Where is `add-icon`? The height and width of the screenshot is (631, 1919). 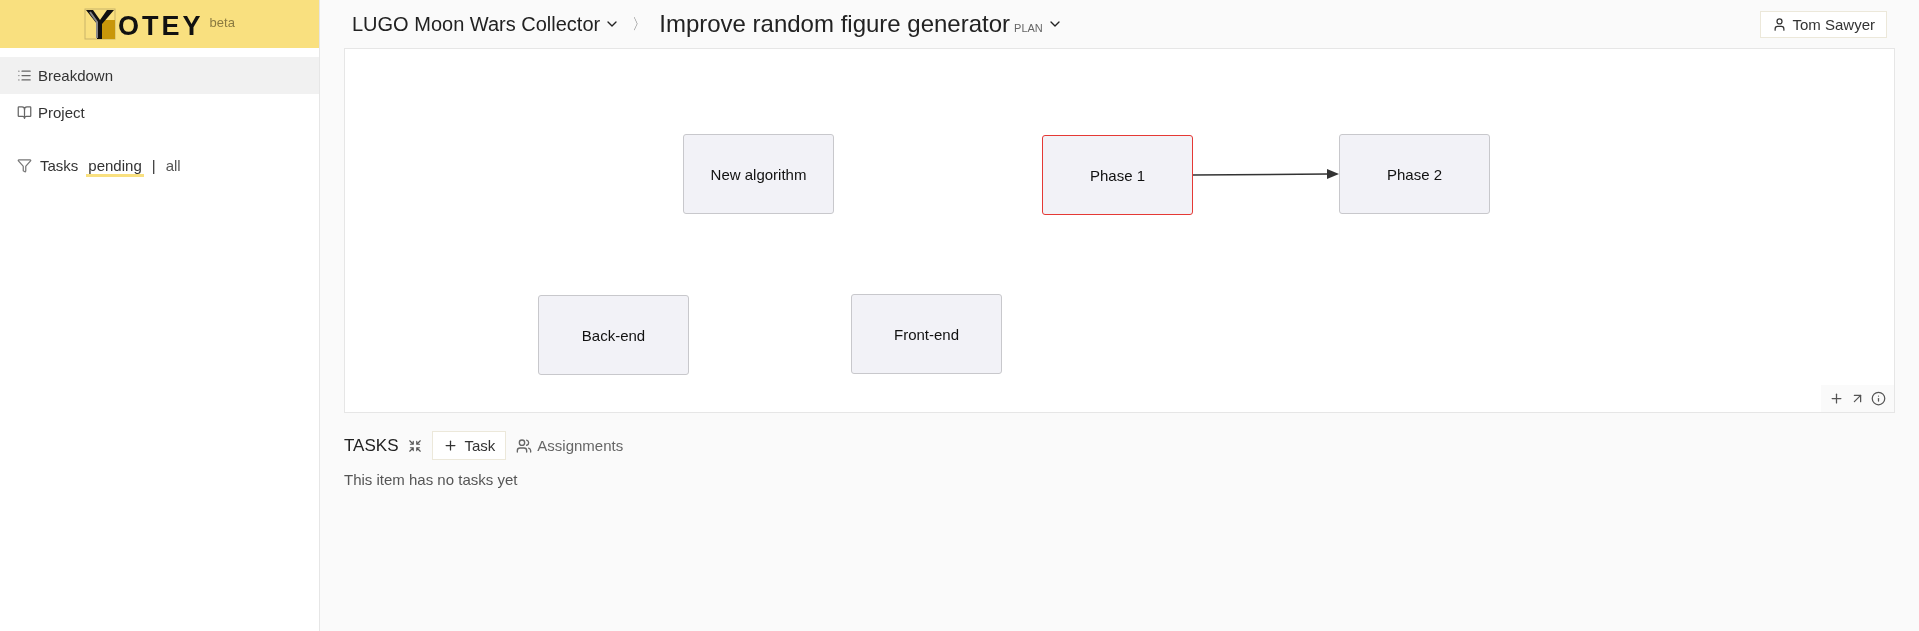
add-icon is located at coordinates (1836, 398).